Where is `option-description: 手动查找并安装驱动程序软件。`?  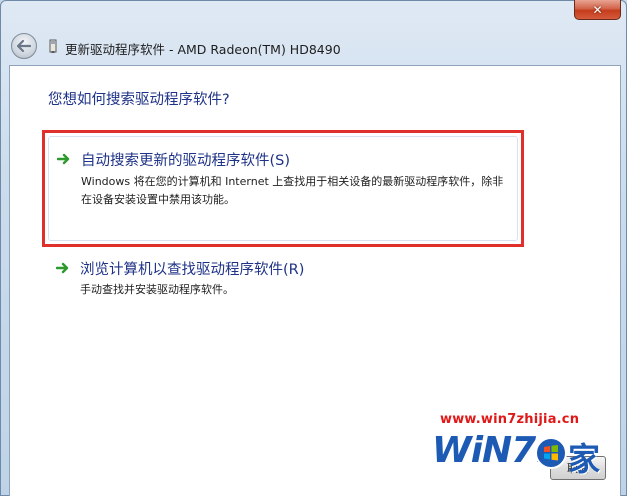 option-description: 手动查找并安装驱动程序软件。 is located at coordinates (157, 289).